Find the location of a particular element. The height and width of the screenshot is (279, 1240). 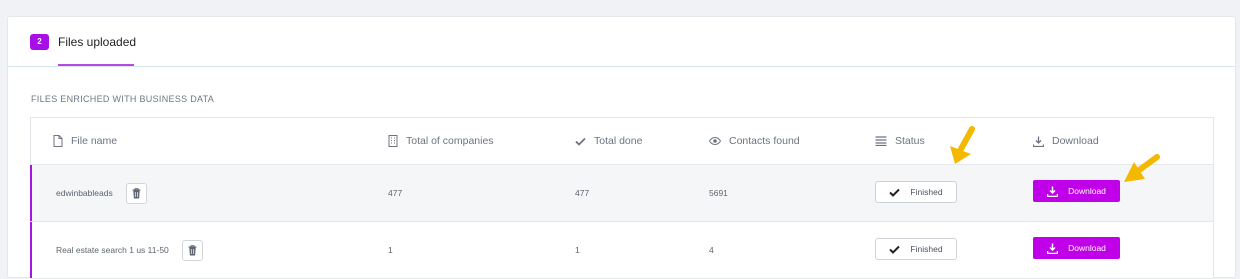

contacts-found-cell: 4 is located at coordinates (711, 250).